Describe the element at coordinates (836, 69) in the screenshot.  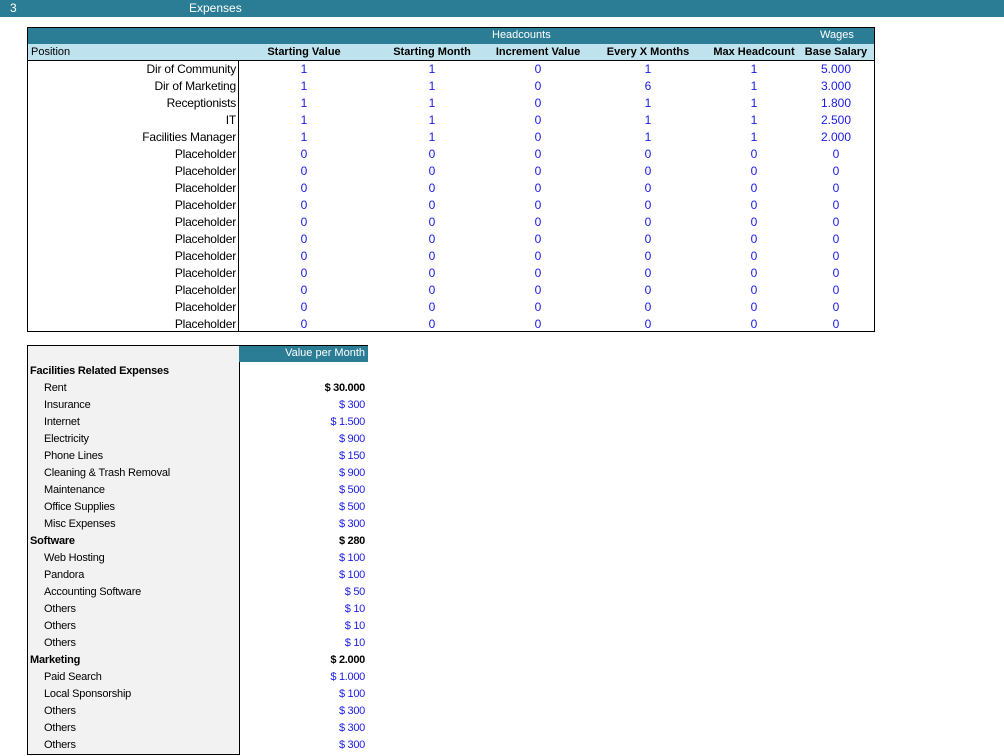
I see `base-salary-cell: 5.000` at that location.